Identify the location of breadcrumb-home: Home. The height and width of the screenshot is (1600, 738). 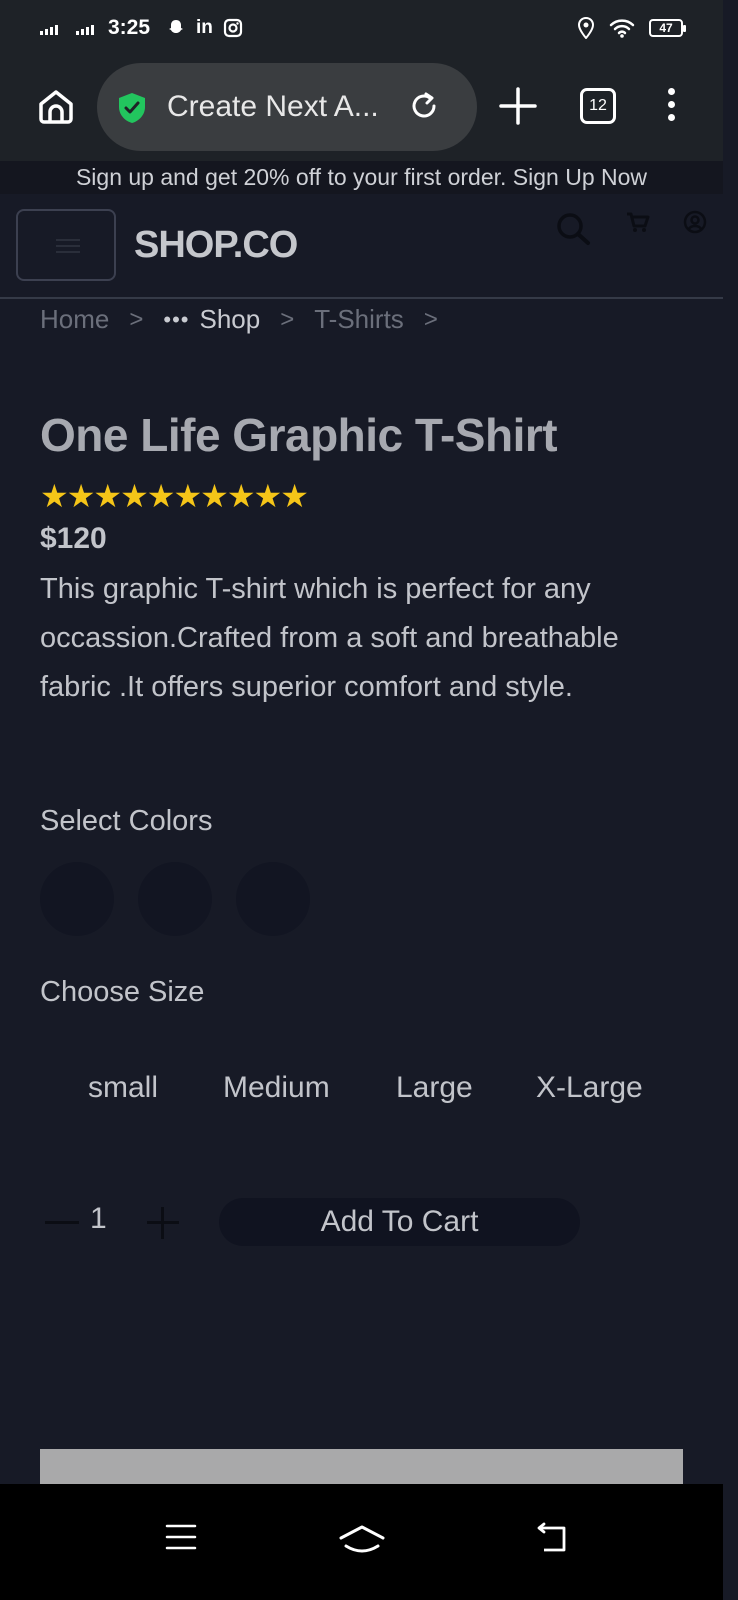
(74, 319).